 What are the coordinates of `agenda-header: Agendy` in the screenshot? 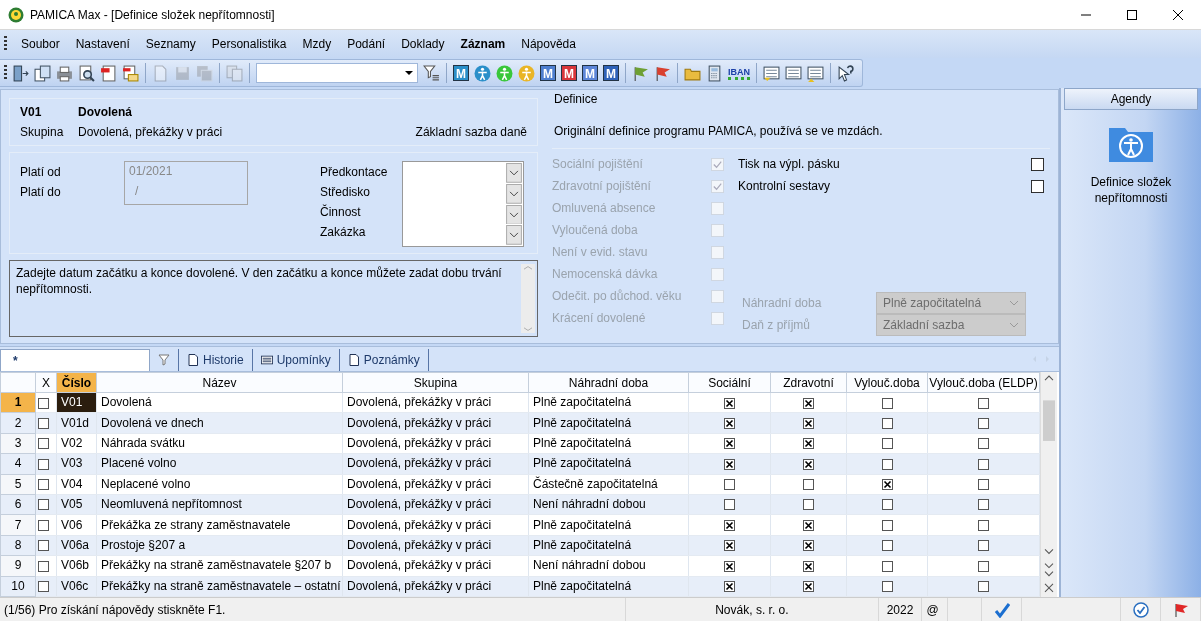 It's located at (1131, 99).